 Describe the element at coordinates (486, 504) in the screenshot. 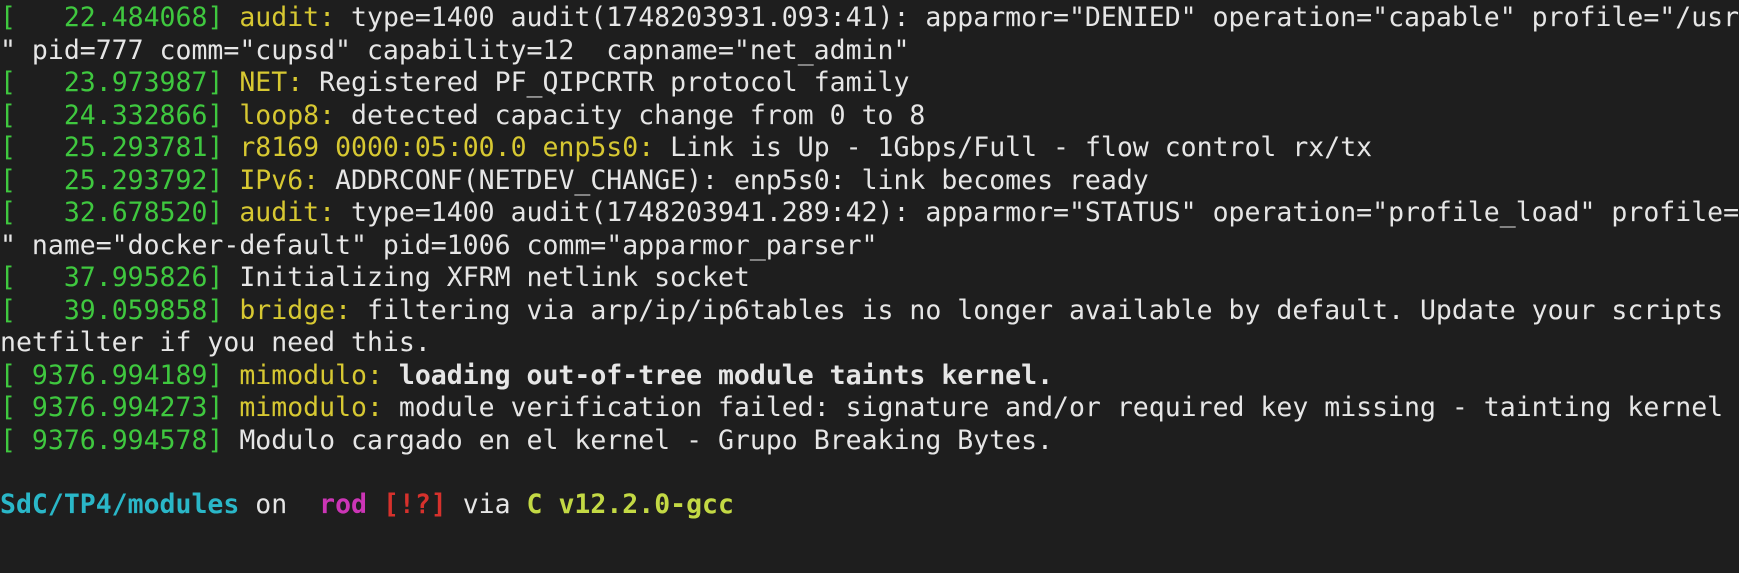

I see `prompt-via: via` at that location.